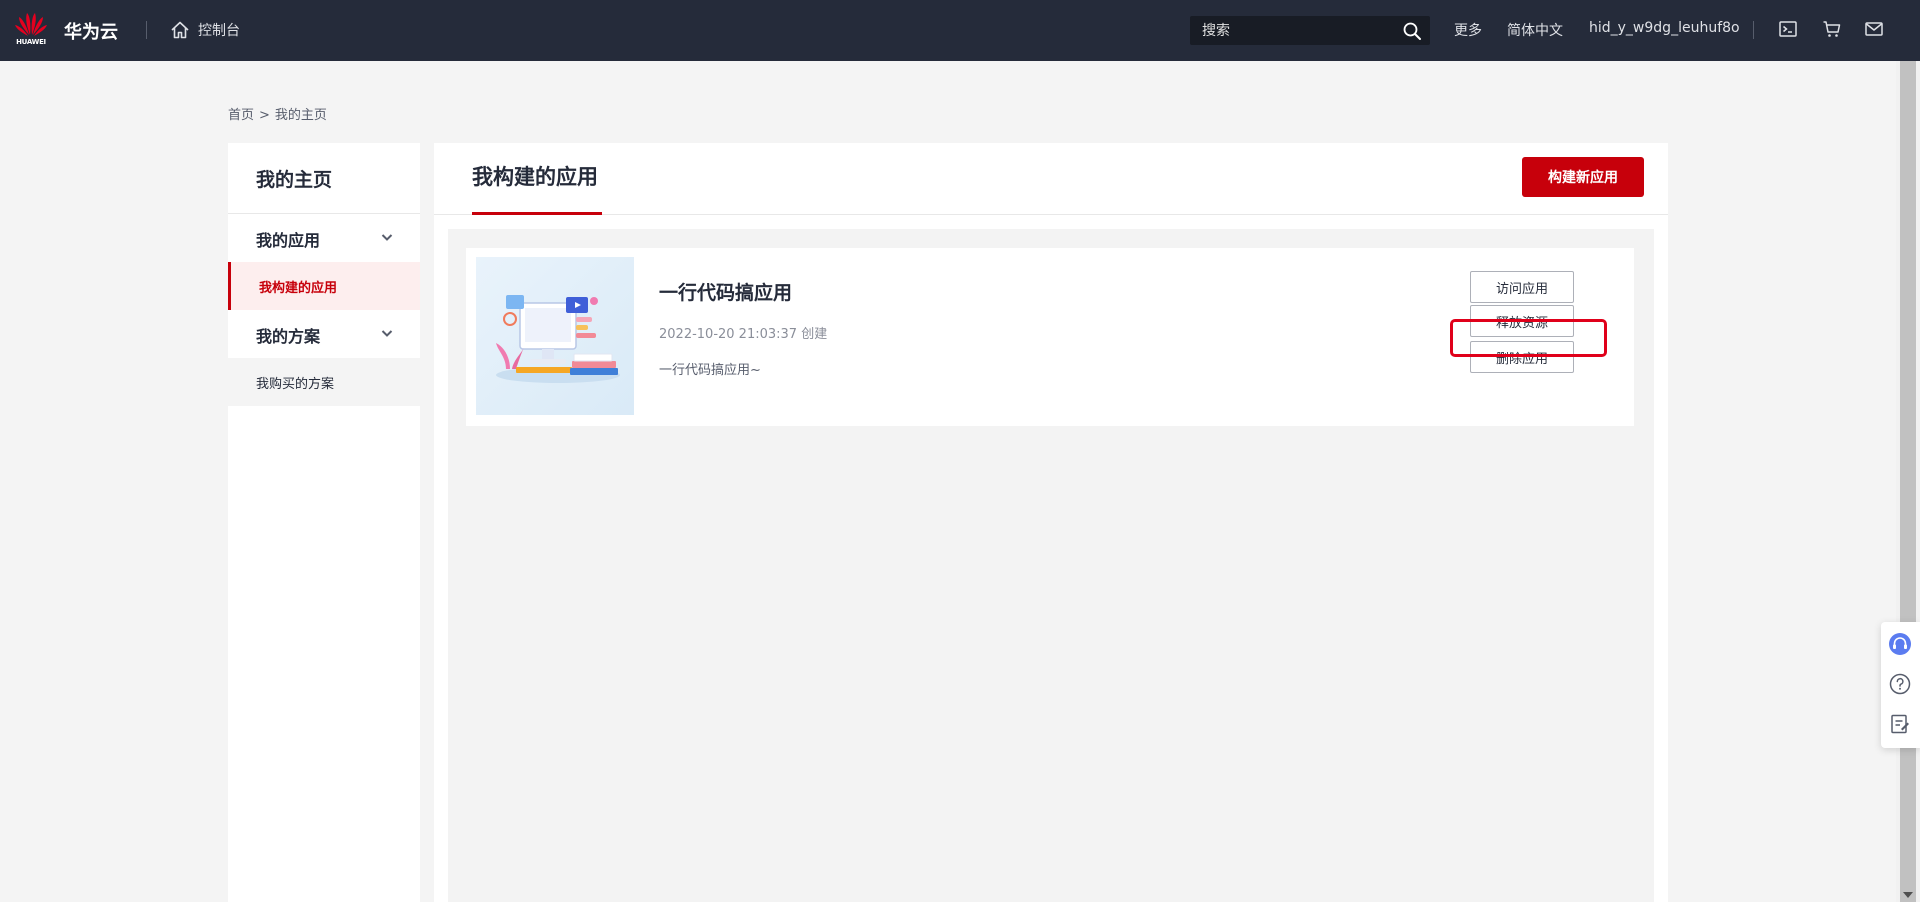  I want to click on release-resources-button: 释放资源, so click(1522, 321).